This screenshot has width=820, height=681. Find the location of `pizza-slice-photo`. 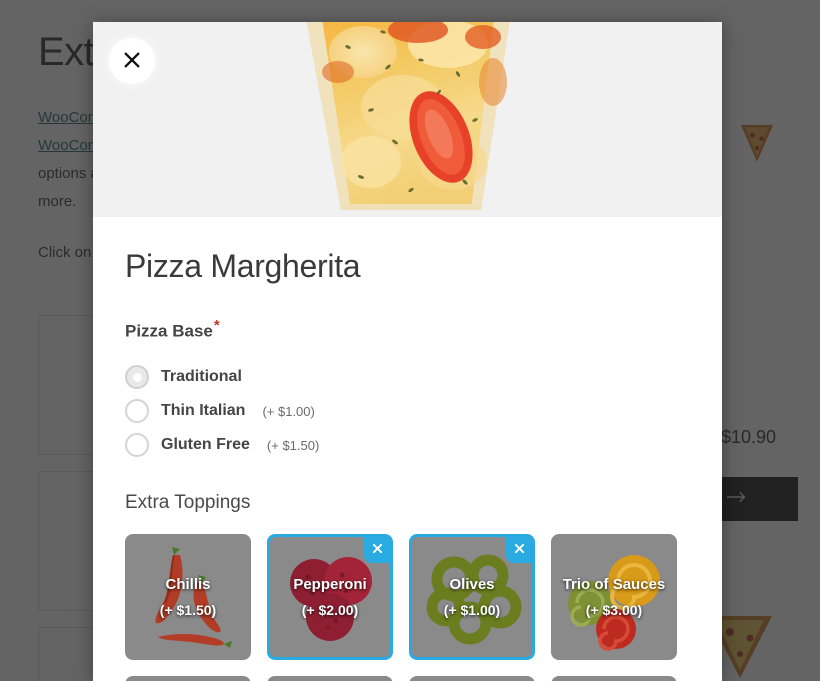

pizza-slice-photo is located at coordinates (408, 119).